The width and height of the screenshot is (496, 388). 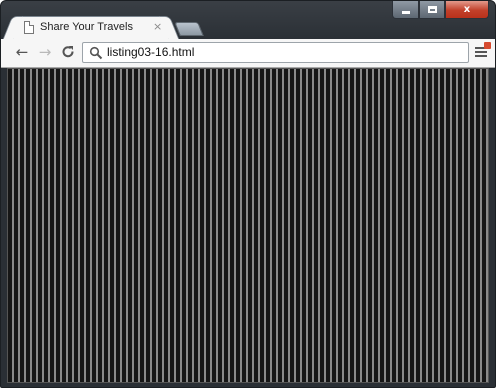 I want to click on title-bar: Share Your Travels × x, so click(x=248, y=20).